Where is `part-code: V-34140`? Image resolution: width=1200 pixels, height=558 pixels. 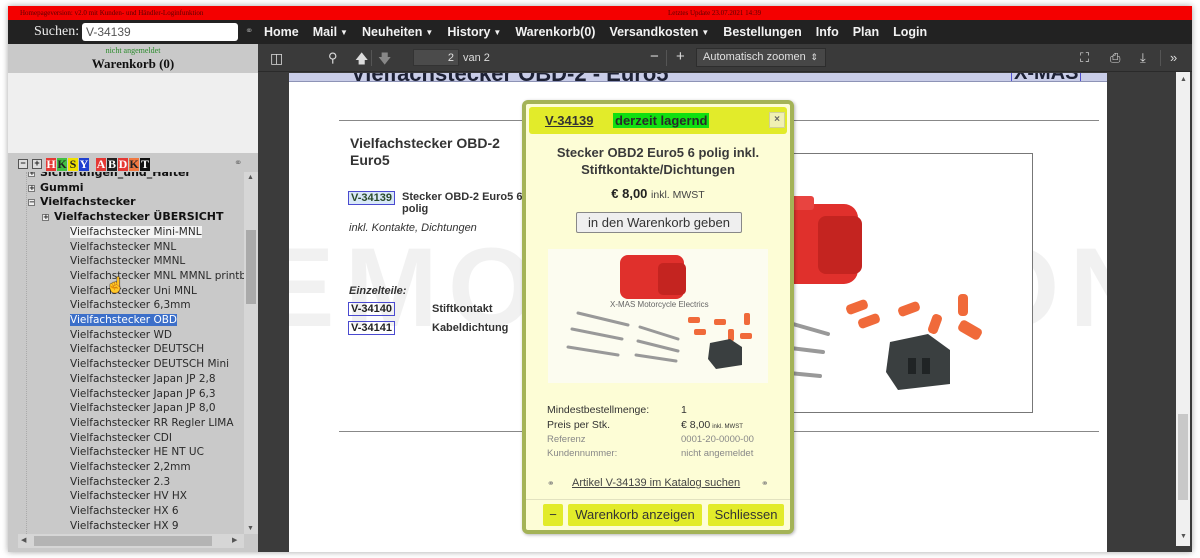 part-code: V-34140 is located at coordinates (371, 309).